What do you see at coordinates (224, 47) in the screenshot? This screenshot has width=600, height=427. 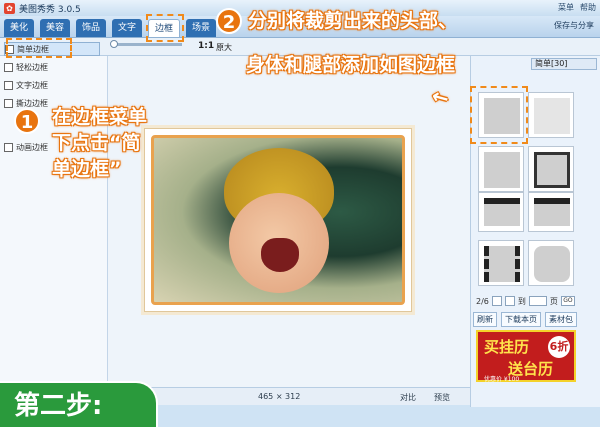 I see `original-size-button: 原大` at bounding box center [224, 47].